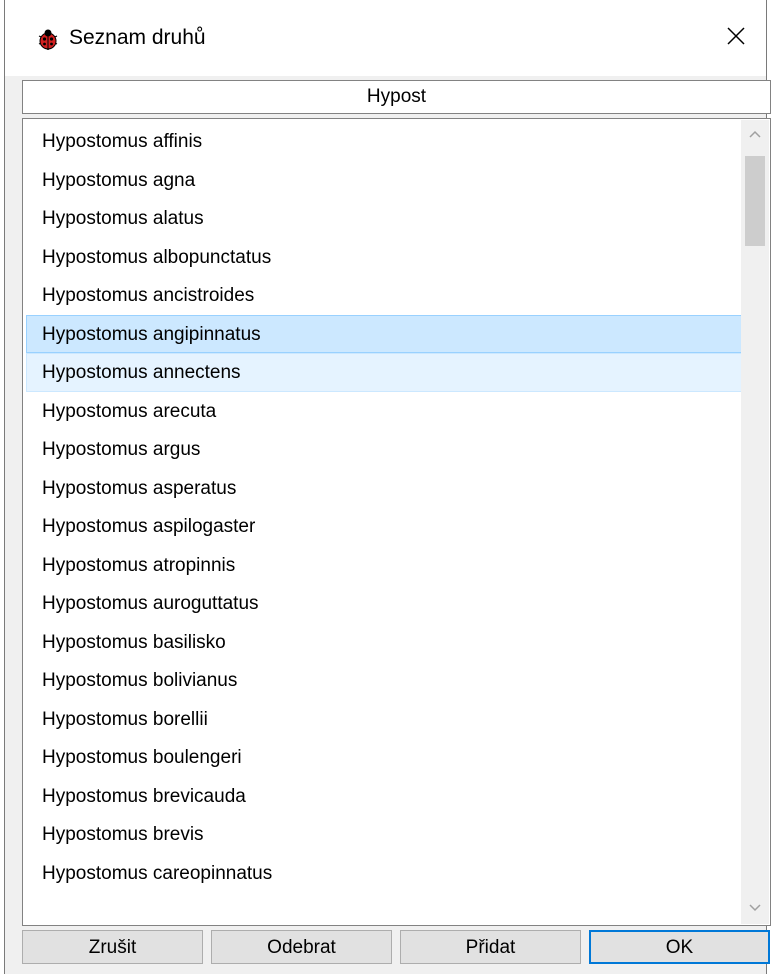 The width and height of the screenshot is (771, 974). I want to click on close-button, so click(736, 38).